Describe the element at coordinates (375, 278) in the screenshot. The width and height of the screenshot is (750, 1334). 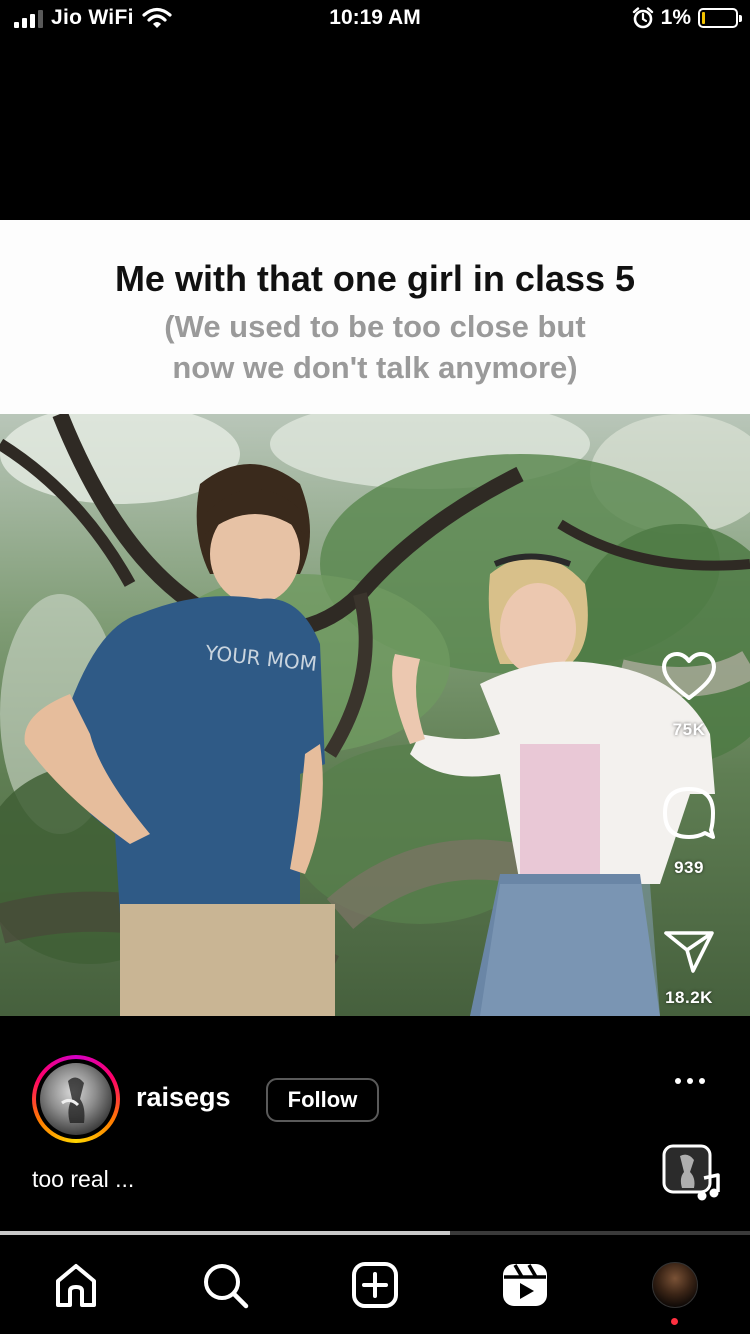
I see `meme-title: Me with that one girl in class 5` at that location.